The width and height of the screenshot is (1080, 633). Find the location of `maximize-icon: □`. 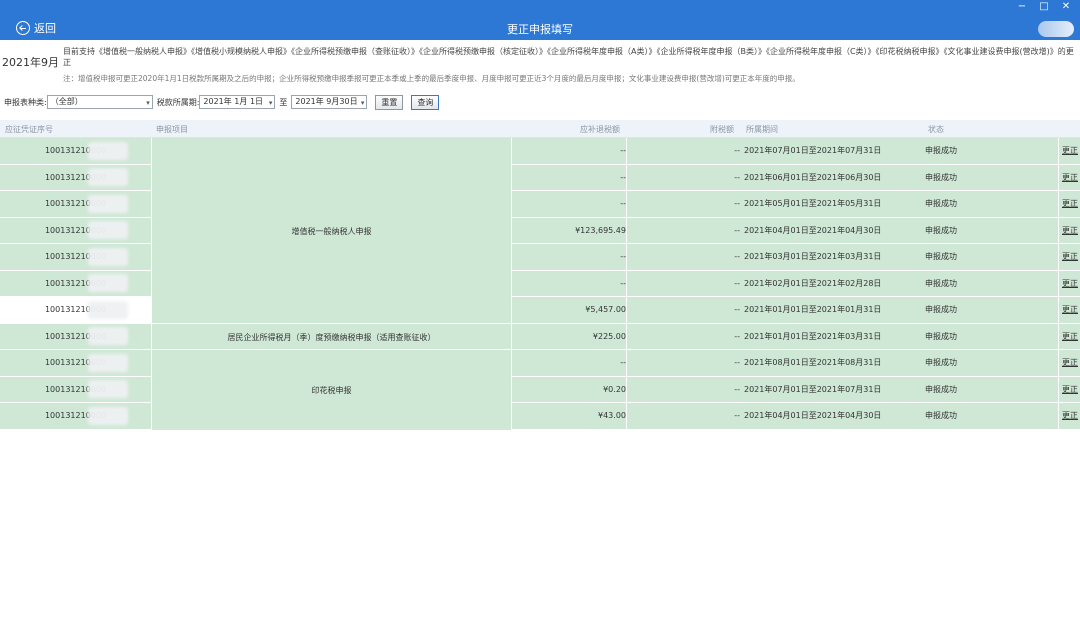

maximize-icon: □ is located at coordinates (1044, 6).